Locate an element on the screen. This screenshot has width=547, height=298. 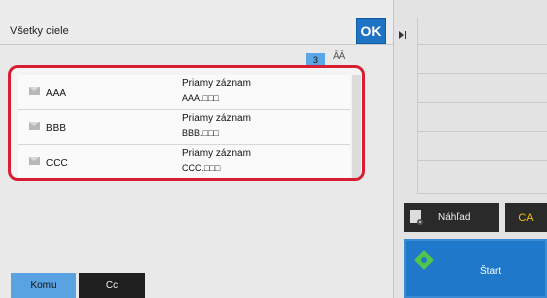
sort-icon: ĀĀ is located at coordinates (339, 56).